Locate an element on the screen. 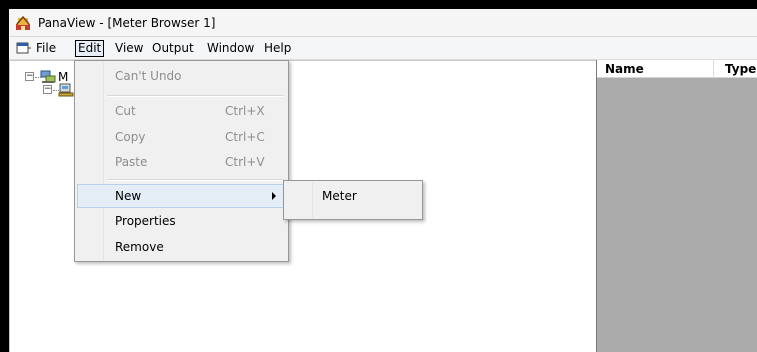  menu-item-remove: Remove is located at coordinates (181, 247).